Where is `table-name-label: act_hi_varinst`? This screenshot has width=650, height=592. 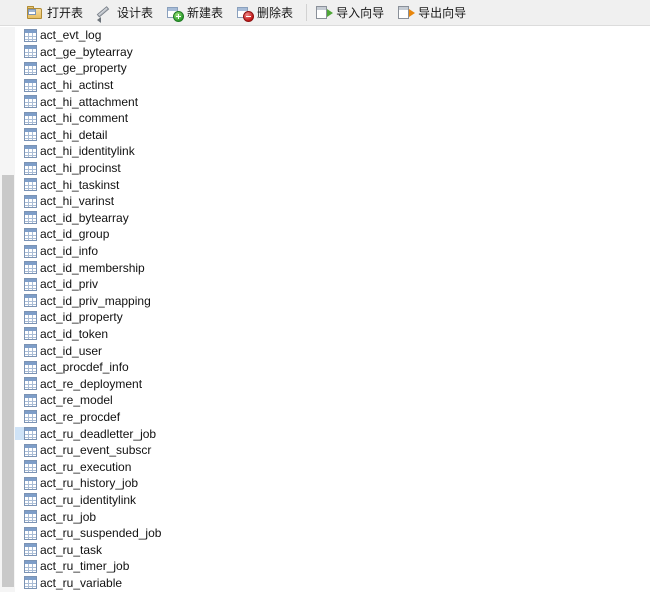 table-name-label: act_hi_varinst is located at coordinates (77, 201).